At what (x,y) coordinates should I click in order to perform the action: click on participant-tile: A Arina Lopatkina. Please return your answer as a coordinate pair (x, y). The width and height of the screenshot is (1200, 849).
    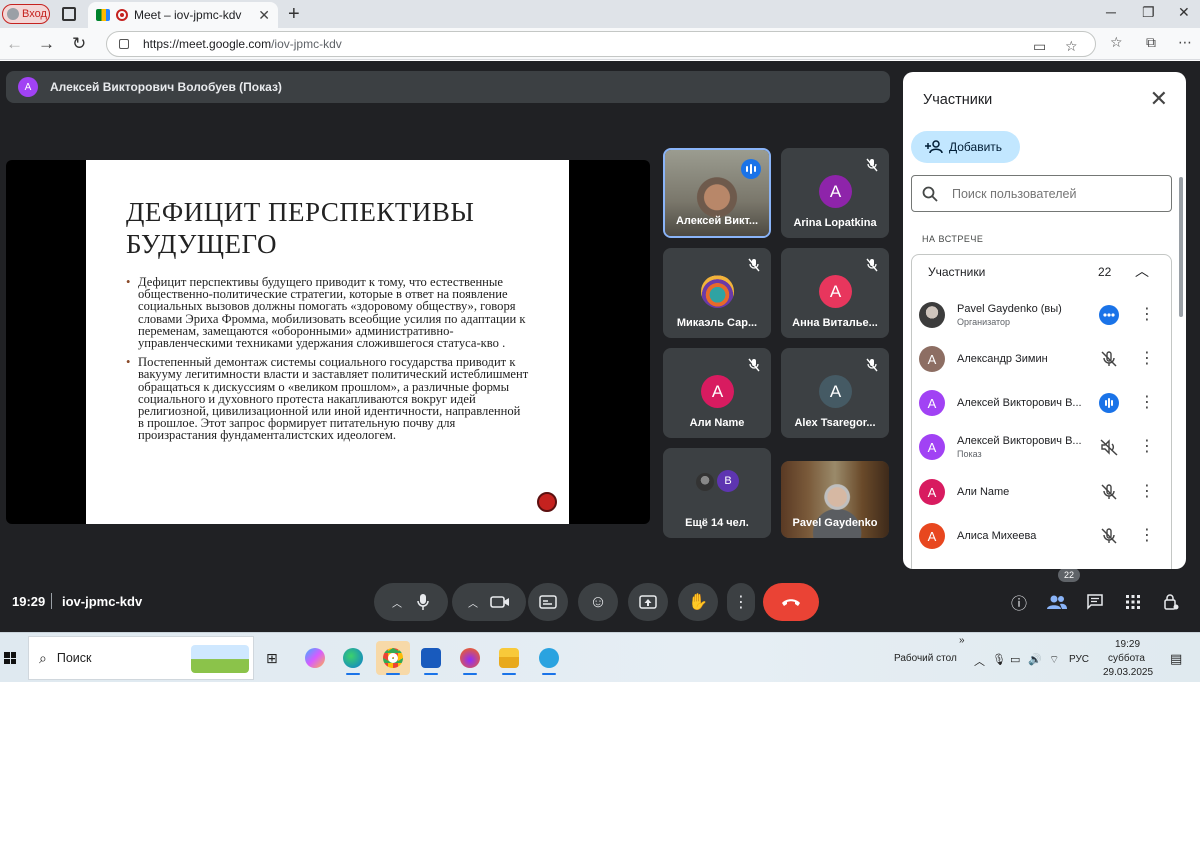
    Looking at the image, I should click on (835, 193).